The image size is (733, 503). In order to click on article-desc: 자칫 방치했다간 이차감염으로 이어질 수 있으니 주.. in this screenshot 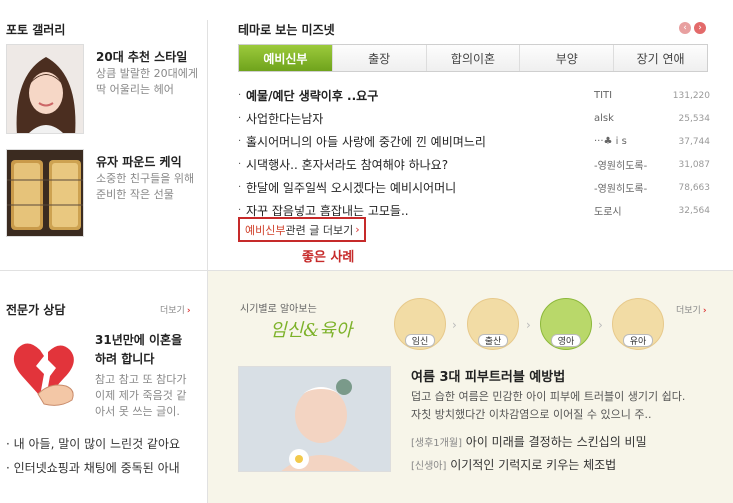, I will do `click(531, 414)`.